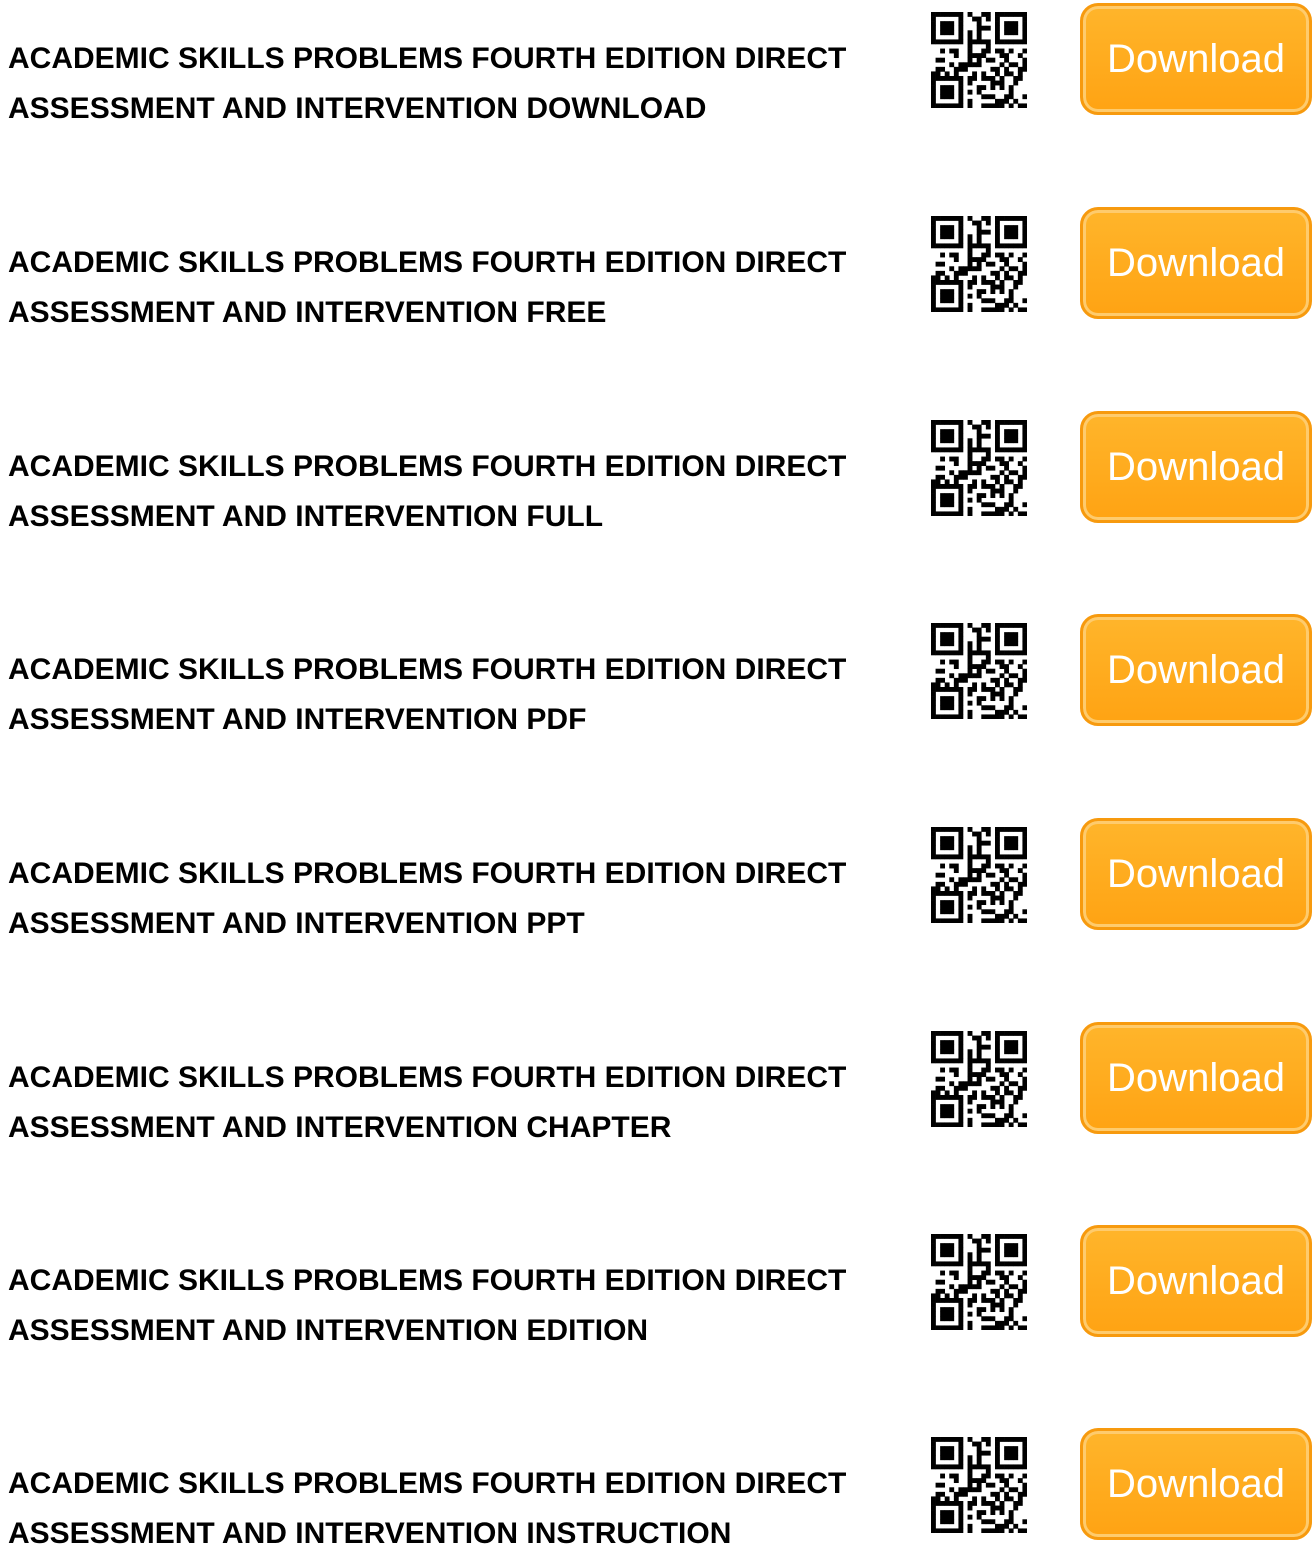 This screenshot has width=1314, height=1559. I want to click on item-title-line-2: ASSESSMENT AND INTERVENTION CHAPTER, so click(340, 1127).